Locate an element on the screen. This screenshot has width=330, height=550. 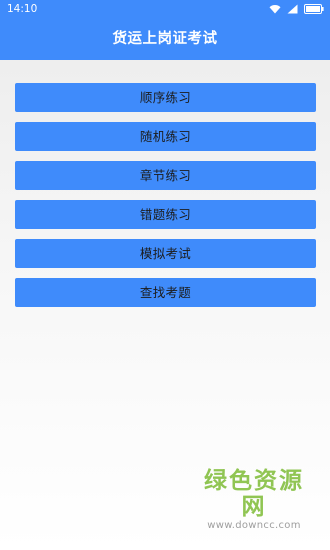
app-bar: 货运上岗证考试 is located at coordinates (165, 39).